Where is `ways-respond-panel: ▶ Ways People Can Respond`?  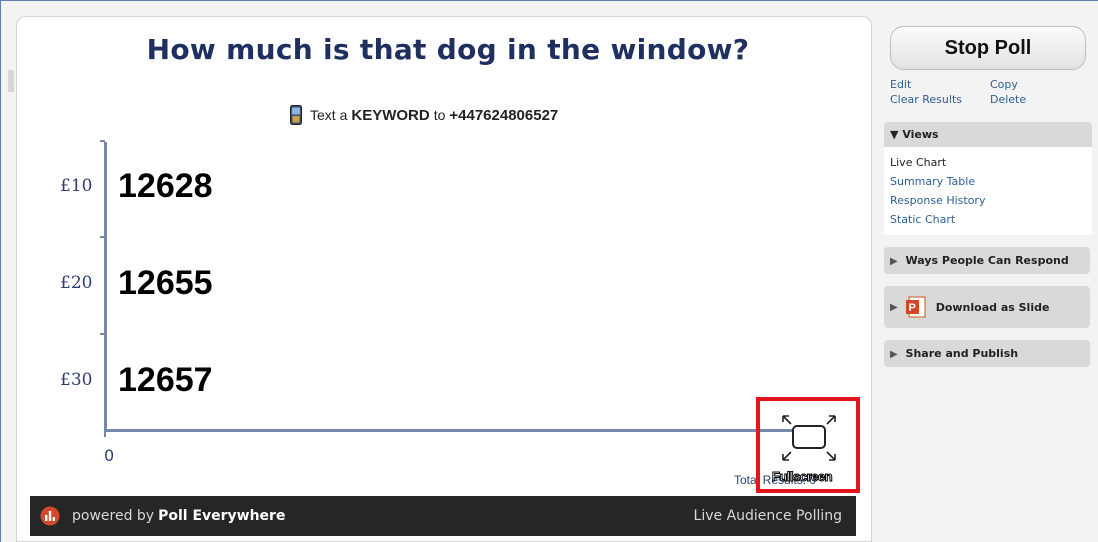 ways-respond-panel: ▶ Ways People Can Respond is located at coordinates (987, 260).